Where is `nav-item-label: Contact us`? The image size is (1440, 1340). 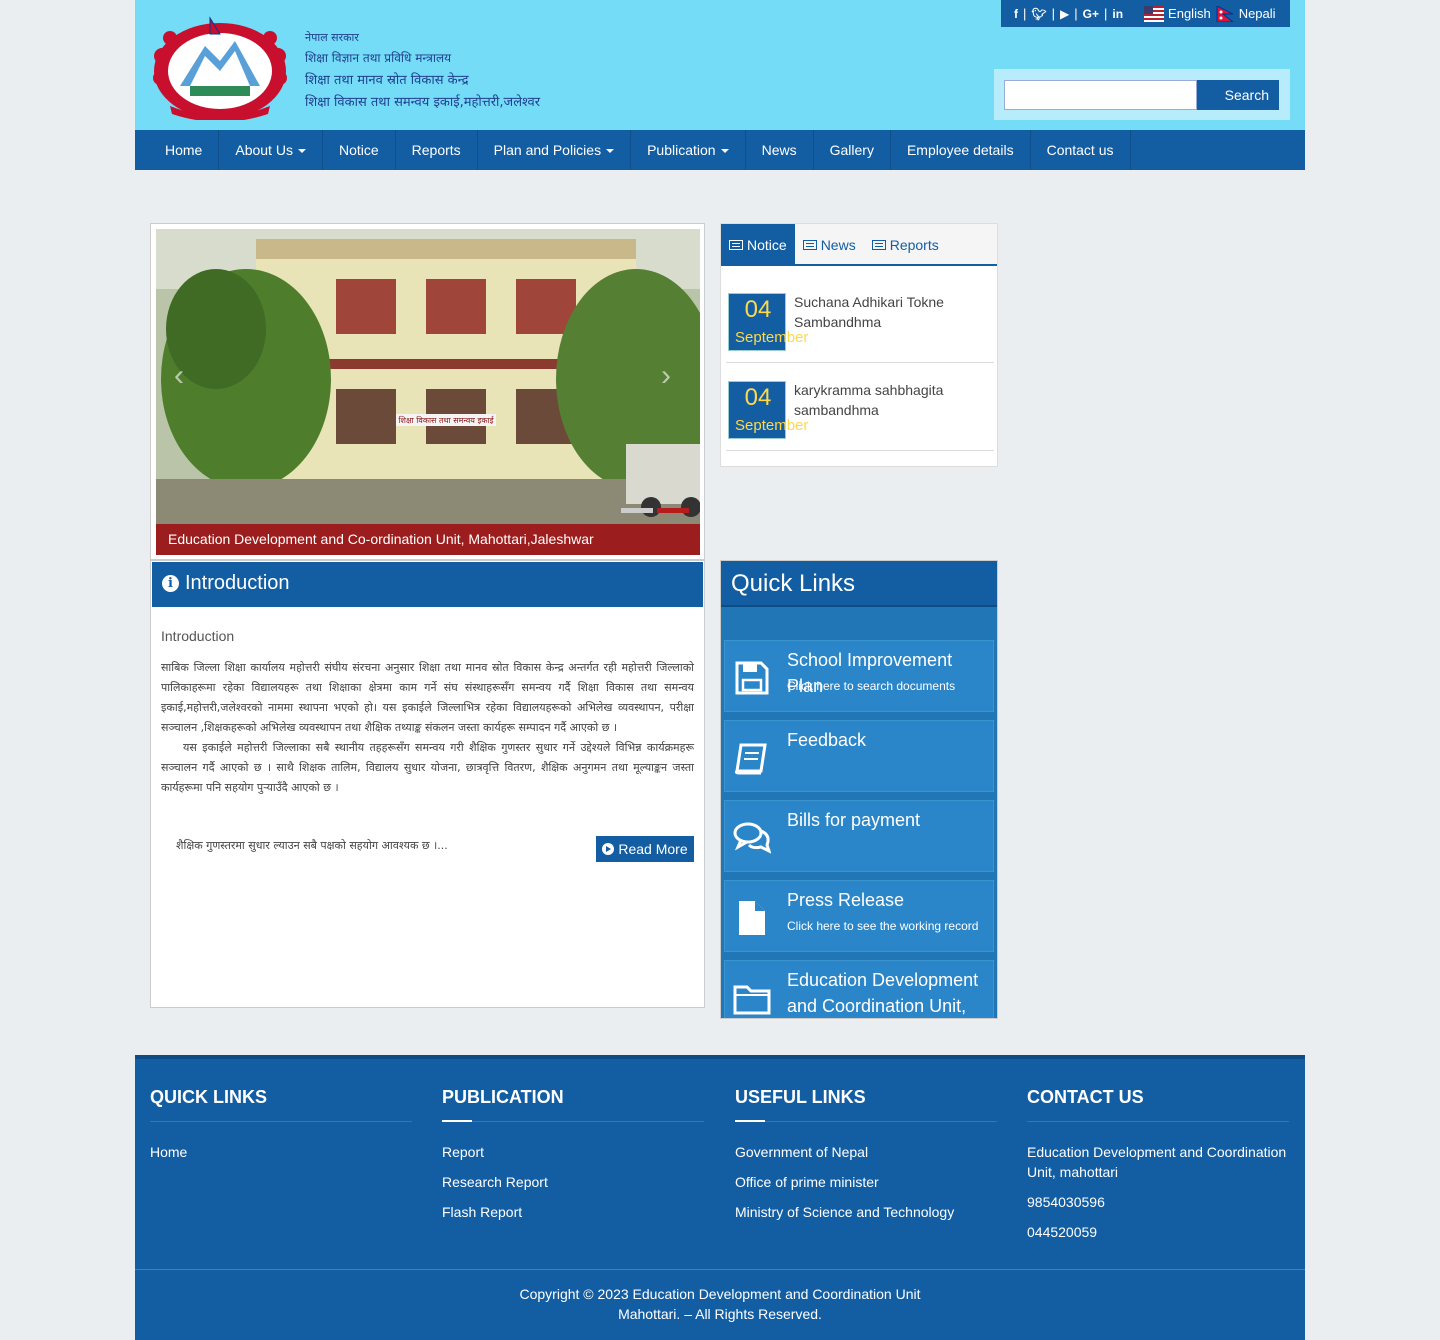 nav-item-label: Contact us is located at coordinates (1080, 150).